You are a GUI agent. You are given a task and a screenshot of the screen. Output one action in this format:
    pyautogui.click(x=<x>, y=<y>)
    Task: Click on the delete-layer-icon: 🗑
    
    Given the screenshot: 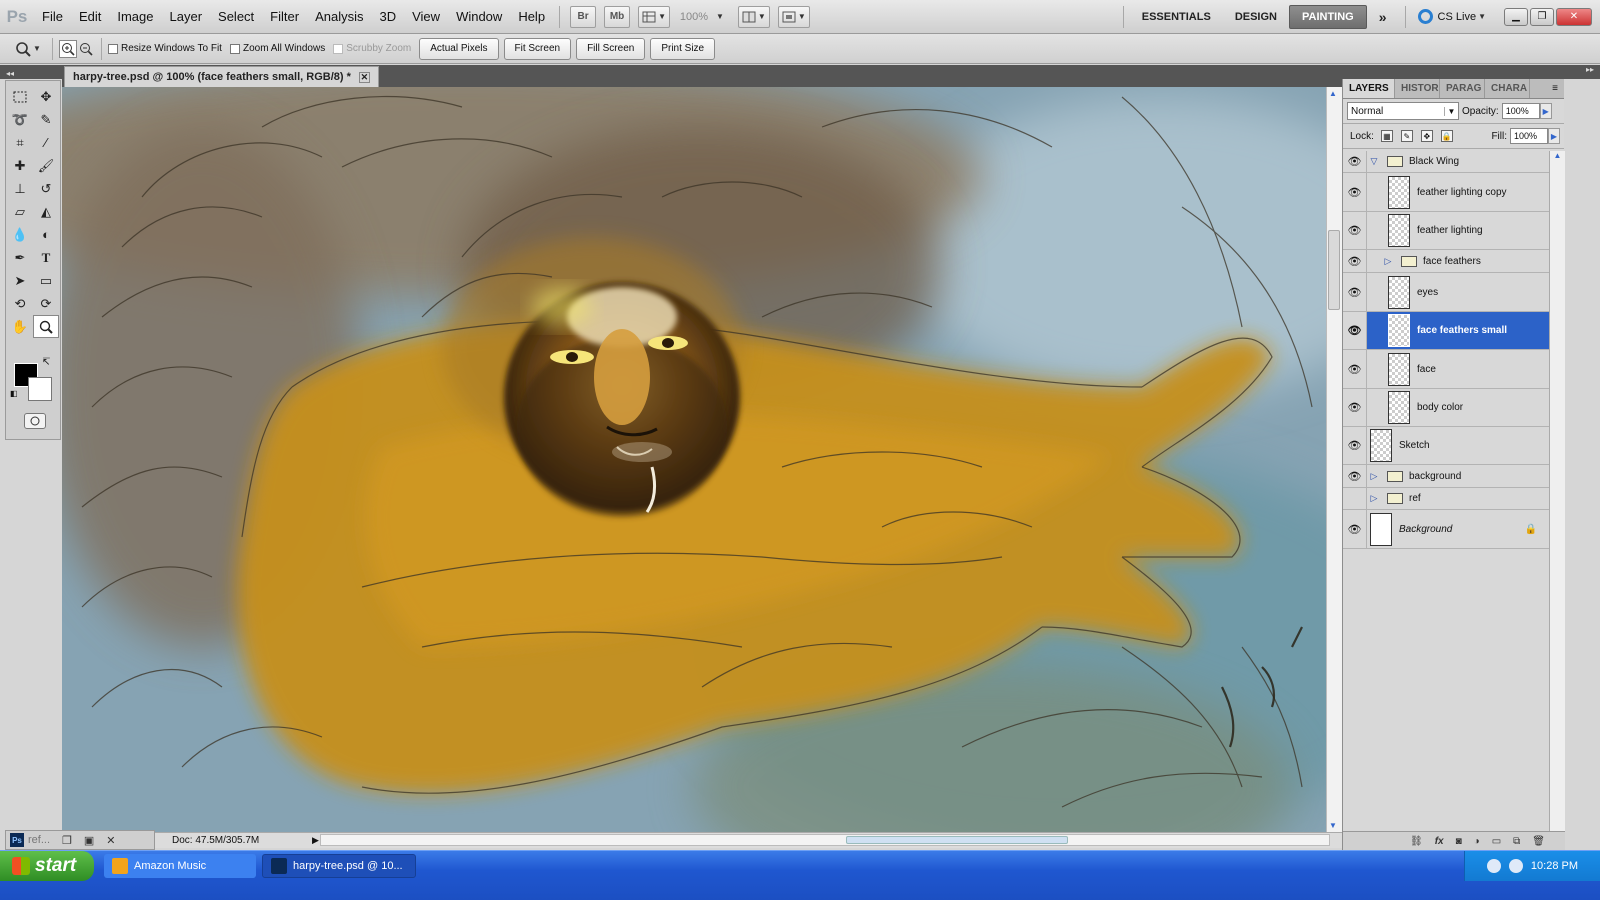 What is the action you would take?
    pyautogui.click(x=1538, y=841)
    